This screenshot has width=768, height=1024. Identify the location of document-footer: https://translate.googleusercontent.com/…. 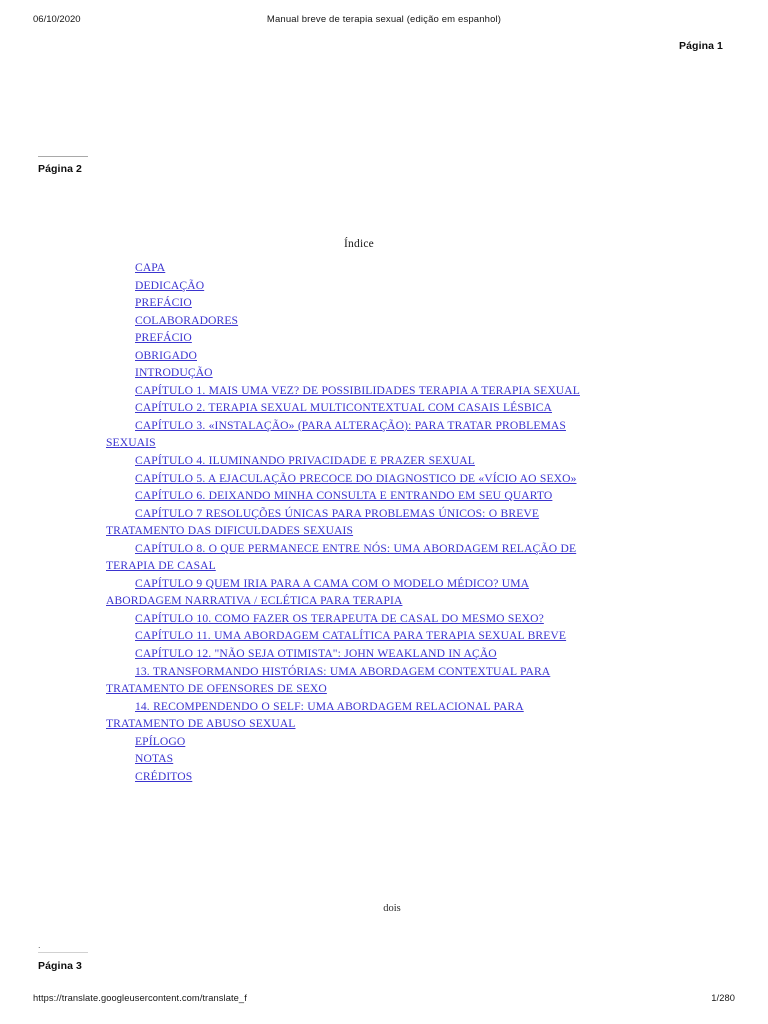
(384, 1000).